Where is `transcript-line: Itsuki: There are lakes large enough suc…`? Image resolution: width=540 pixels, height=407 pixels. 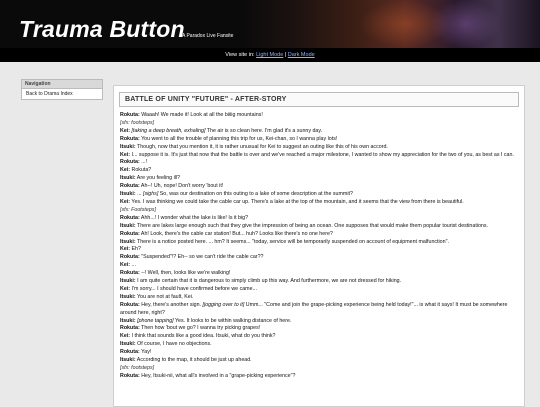
transcript-line: Itsuki: There are lakes large enough suc… is located at coordinates (319, 227).